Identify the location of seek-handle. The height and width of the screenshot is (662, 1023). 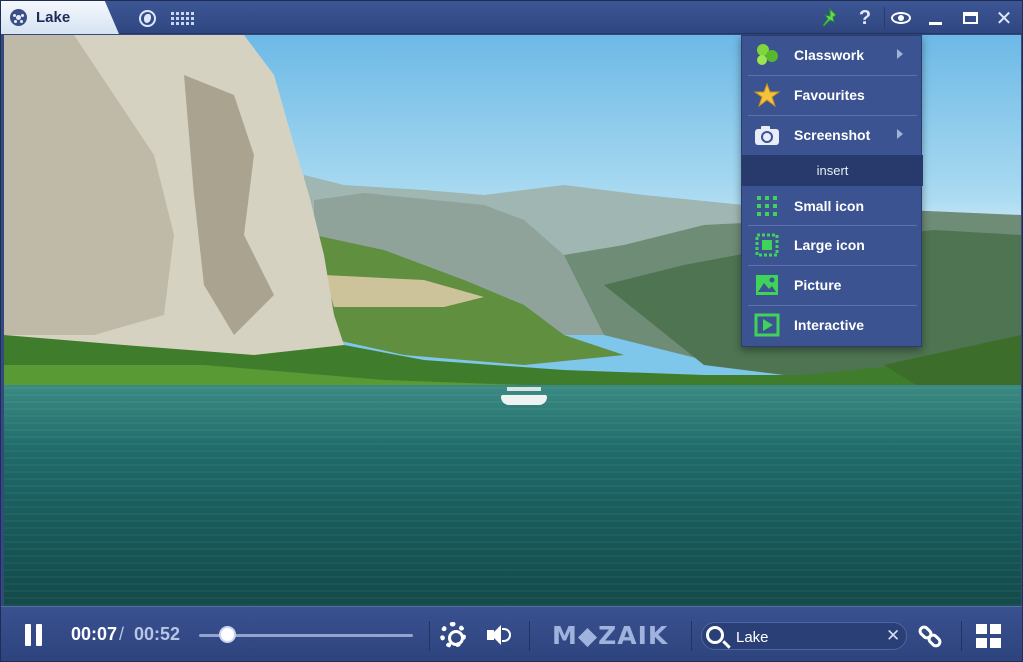
(228, 634).